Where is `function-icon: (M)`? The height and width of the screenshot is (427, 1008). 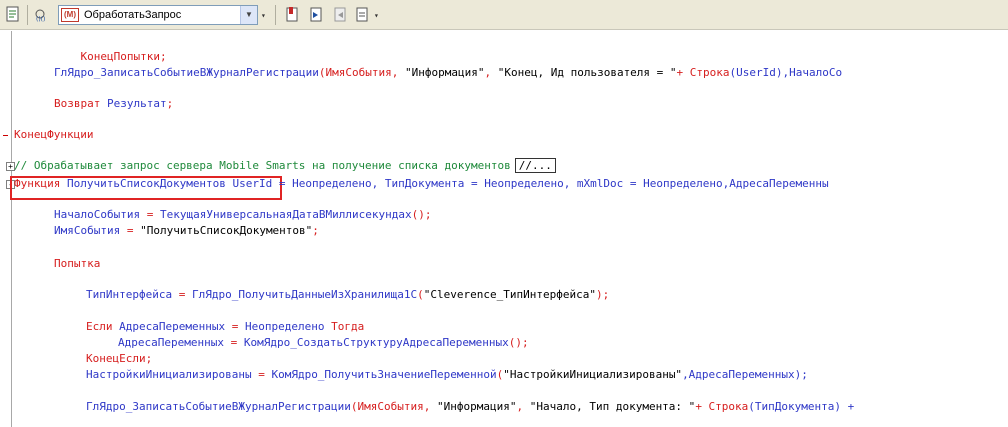 function-icon: (M) is located at coordinates (70, 15).